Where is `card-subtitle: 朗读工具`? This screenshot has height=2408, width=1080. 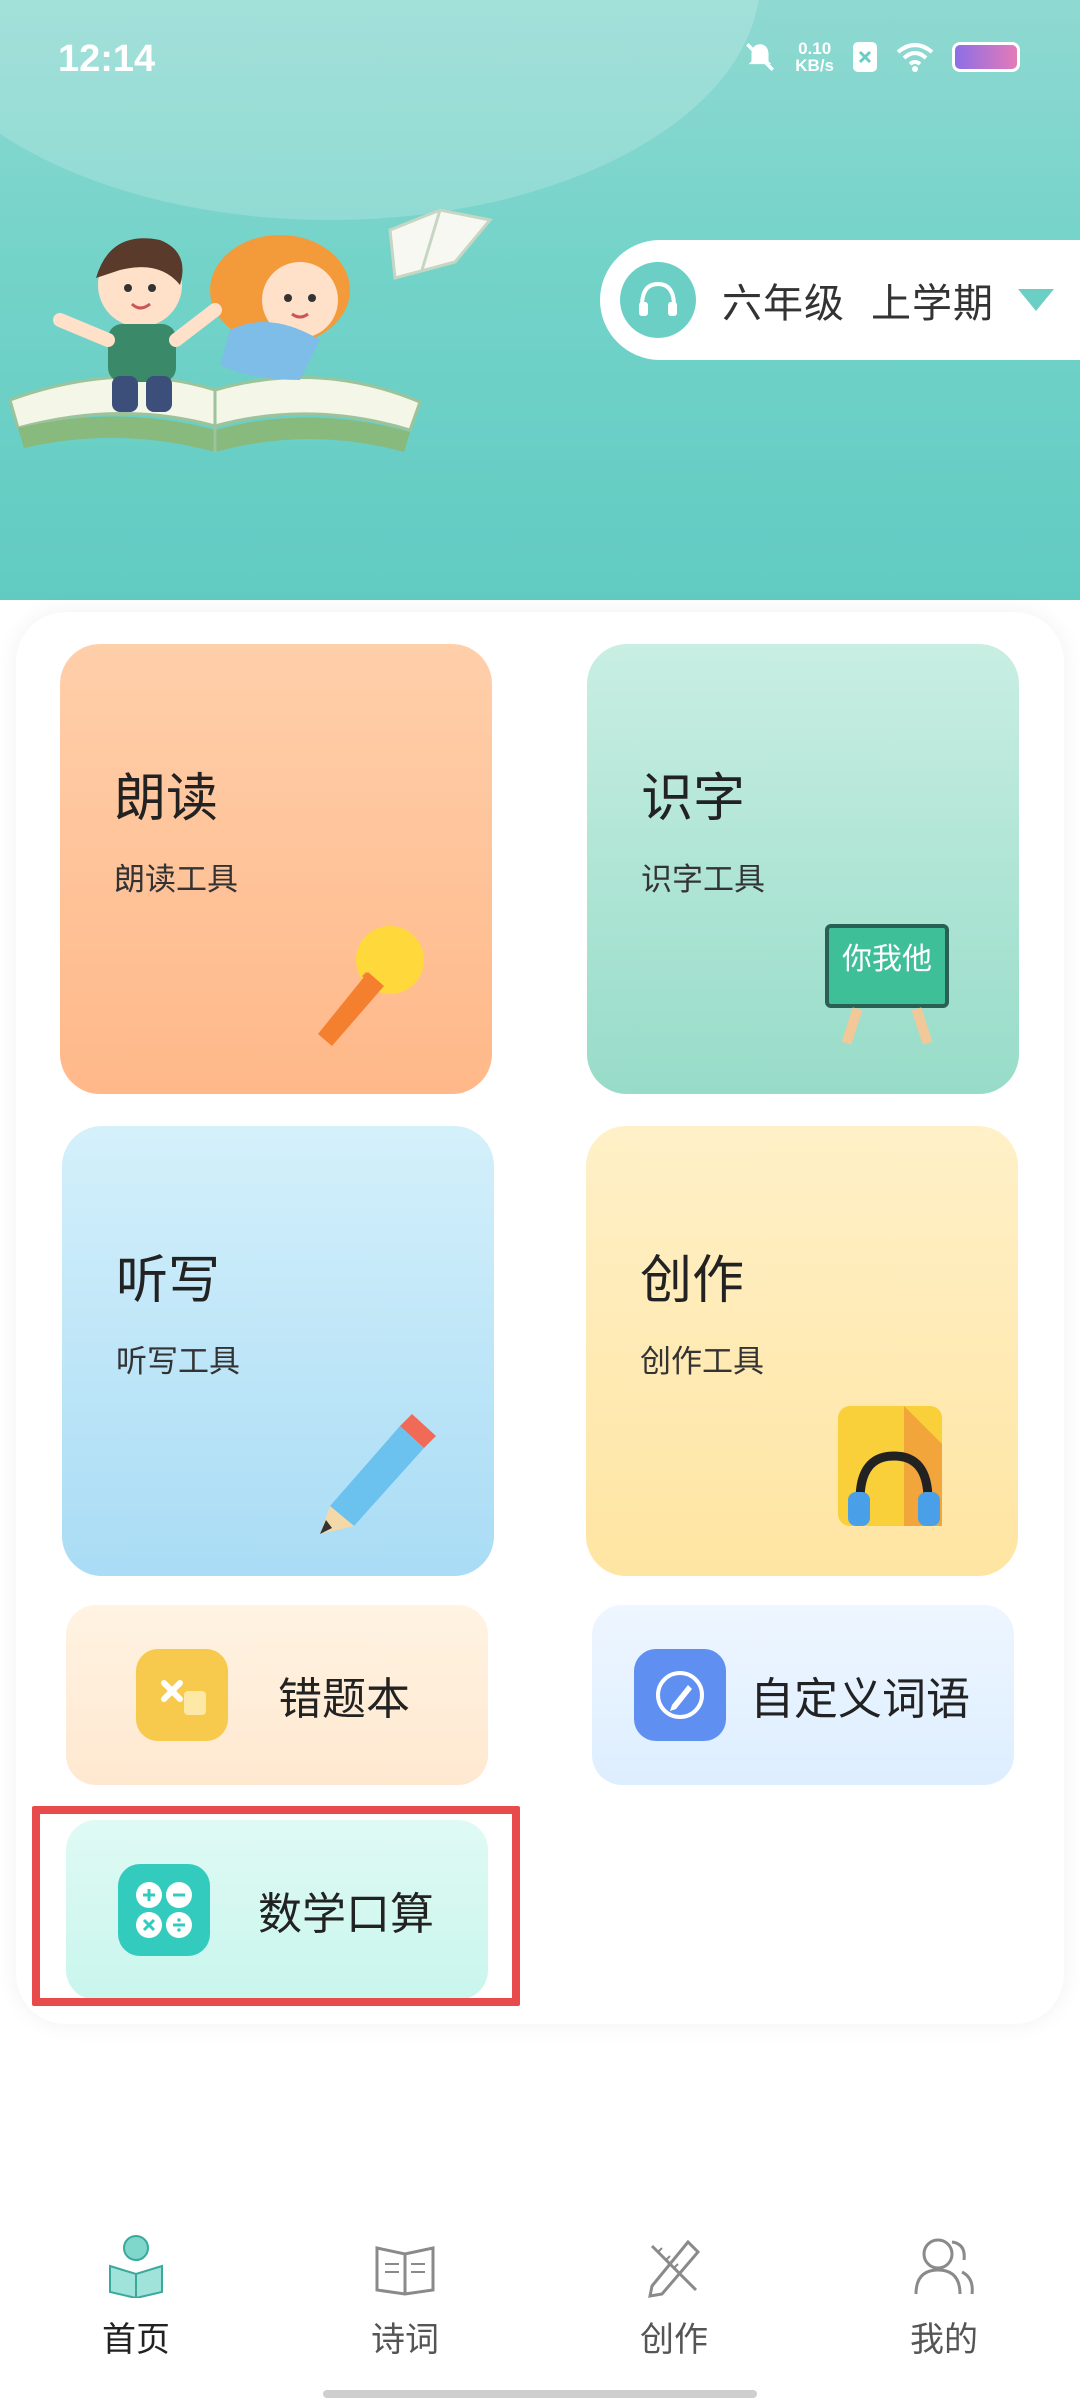 card-subtitle: 朗读工具 is located at coordinates (176, 880).